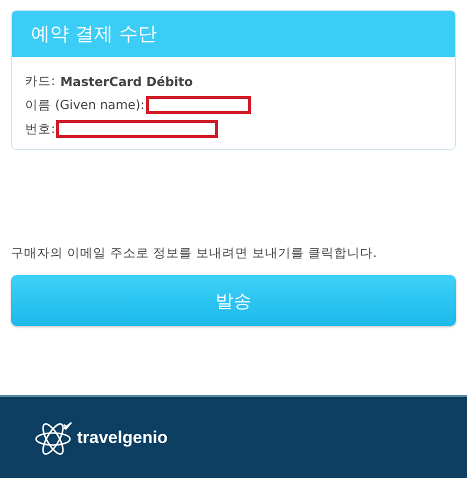 The height and width of the screenshot is (478, 467). Describe the element at coordinates (85, 105) in the screenshot. I see `field-label: 이름 (Given name):` at that location.